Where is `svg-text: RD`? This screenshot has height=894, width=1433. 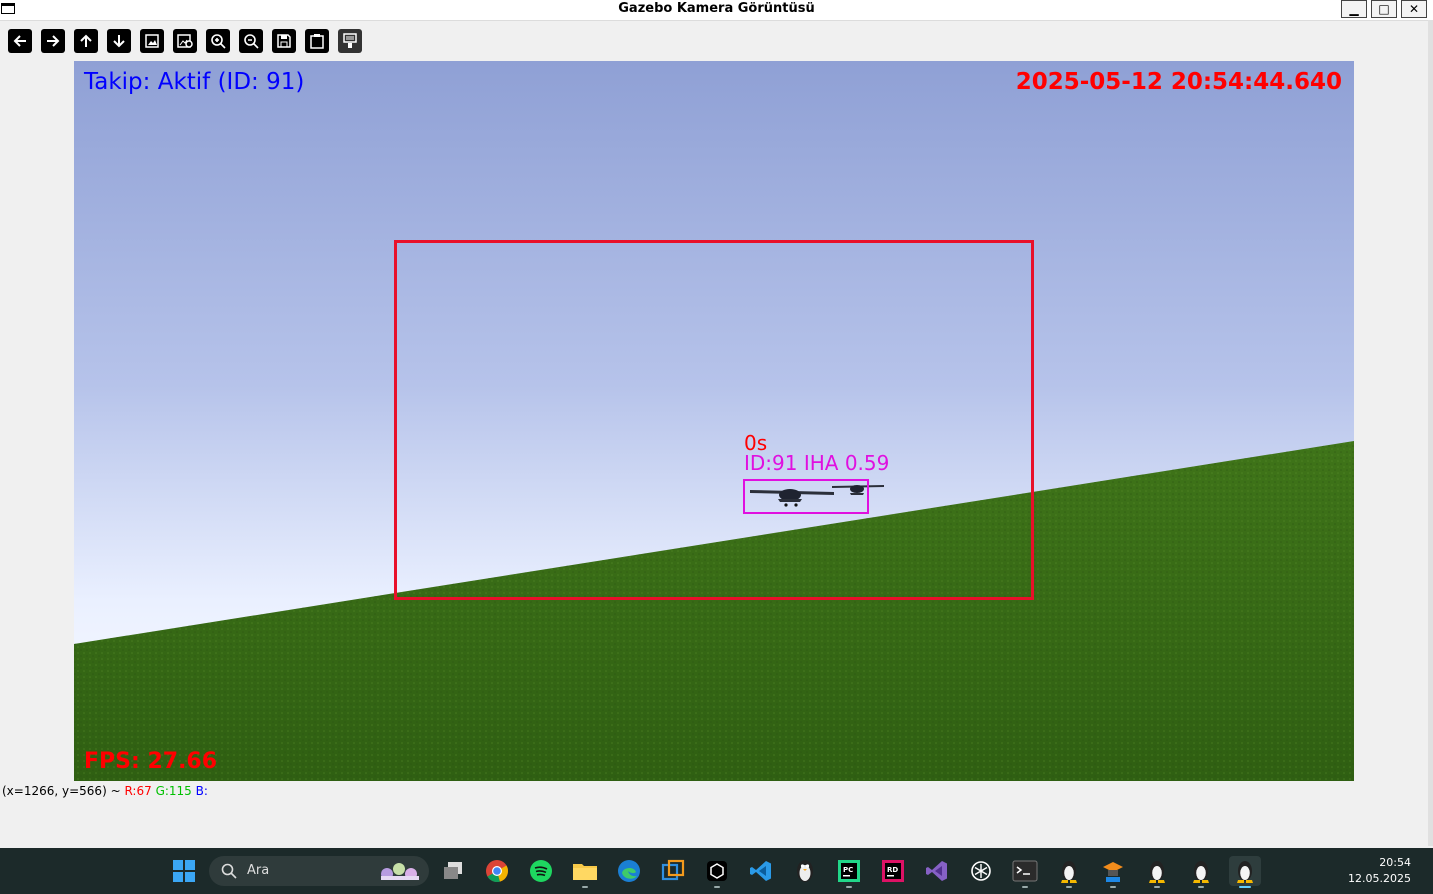 svg-text: RD is located at coordinates (892, 870).